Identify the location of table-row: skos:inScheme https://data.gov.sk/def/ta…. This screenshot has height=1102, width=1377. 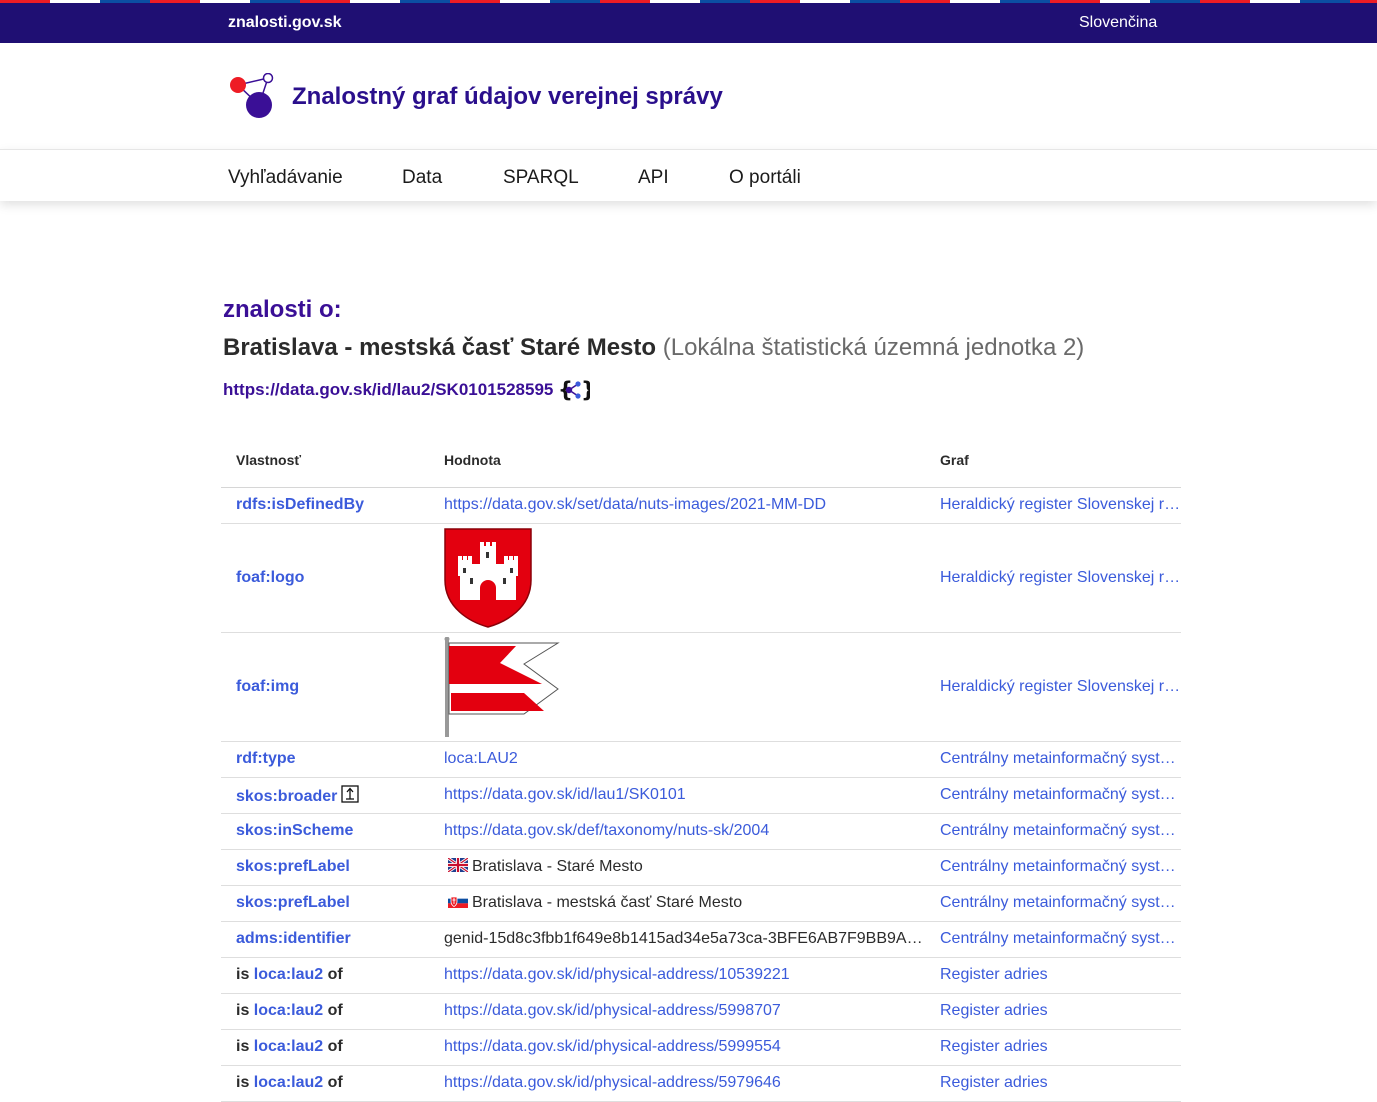
(701, 831).